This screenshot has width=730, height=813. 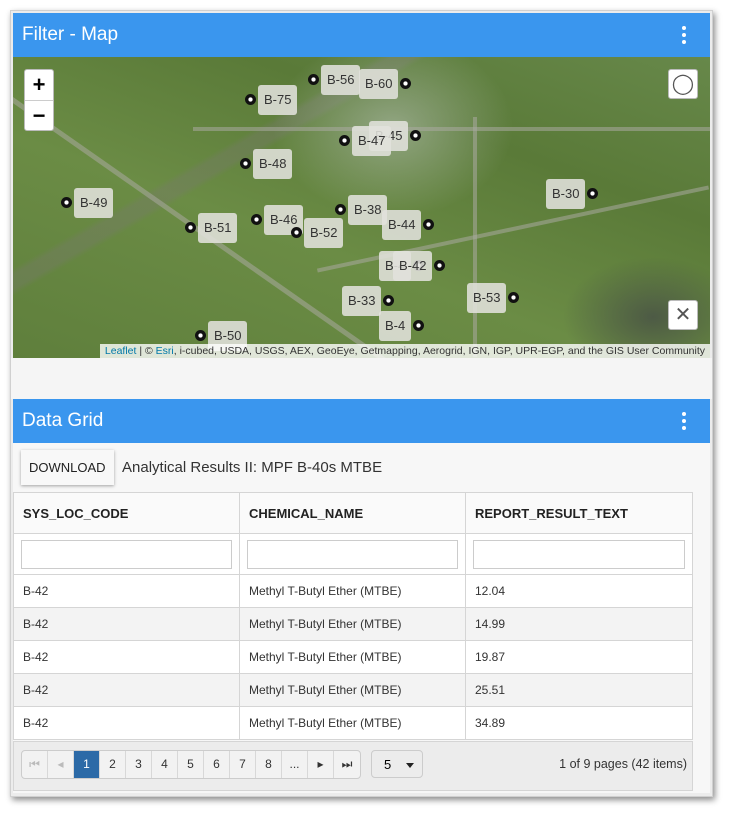 I want to click on table-row: B-42 Methyl T-Butyl Ether (MTBE) 34.89, so click(x=353, y=723).